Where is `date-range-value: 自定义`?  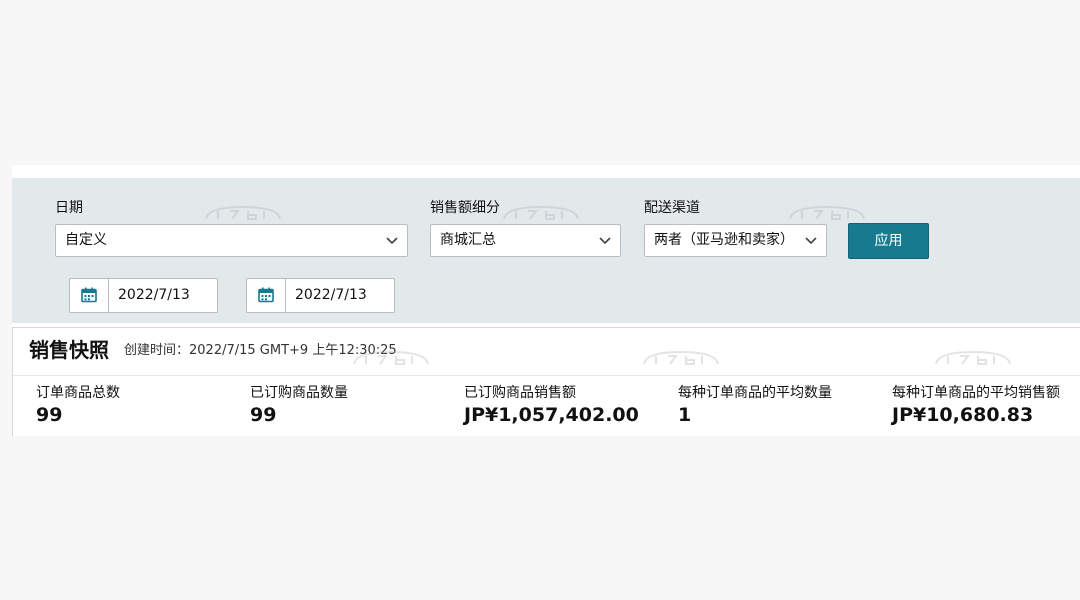
date-range-value: 自定义 is located at coordinates (86, 240).